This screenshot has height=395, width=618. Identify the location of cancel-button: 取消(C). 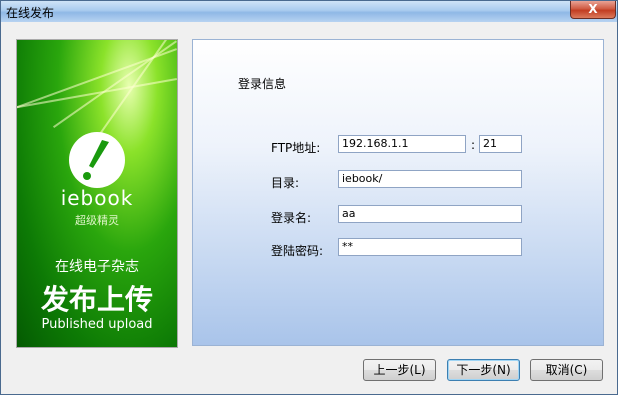
(566, 370).